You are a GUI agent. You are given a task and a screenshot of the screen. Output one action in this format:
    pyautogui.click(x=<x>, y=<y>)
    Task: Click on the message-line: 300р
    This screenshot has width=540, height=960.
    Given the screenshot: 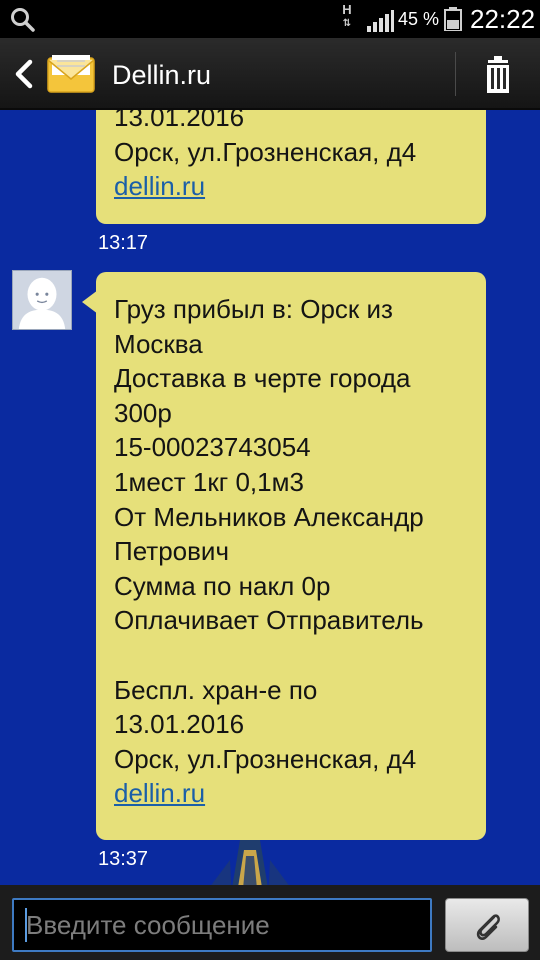 What is the action you would take?
    pyautogui.click(x=143, y=412)
    